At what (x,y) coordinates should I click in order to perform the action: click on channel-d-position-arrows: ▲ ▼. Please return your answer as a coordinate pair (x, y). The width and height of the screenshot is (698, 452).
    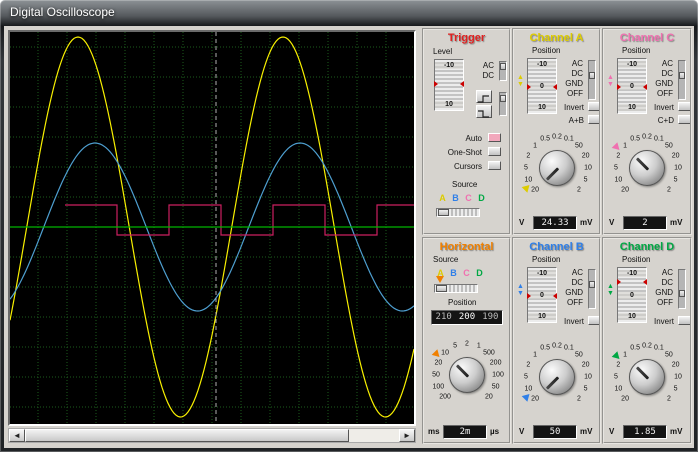
    Looking at the image, I should click on (610, 290).